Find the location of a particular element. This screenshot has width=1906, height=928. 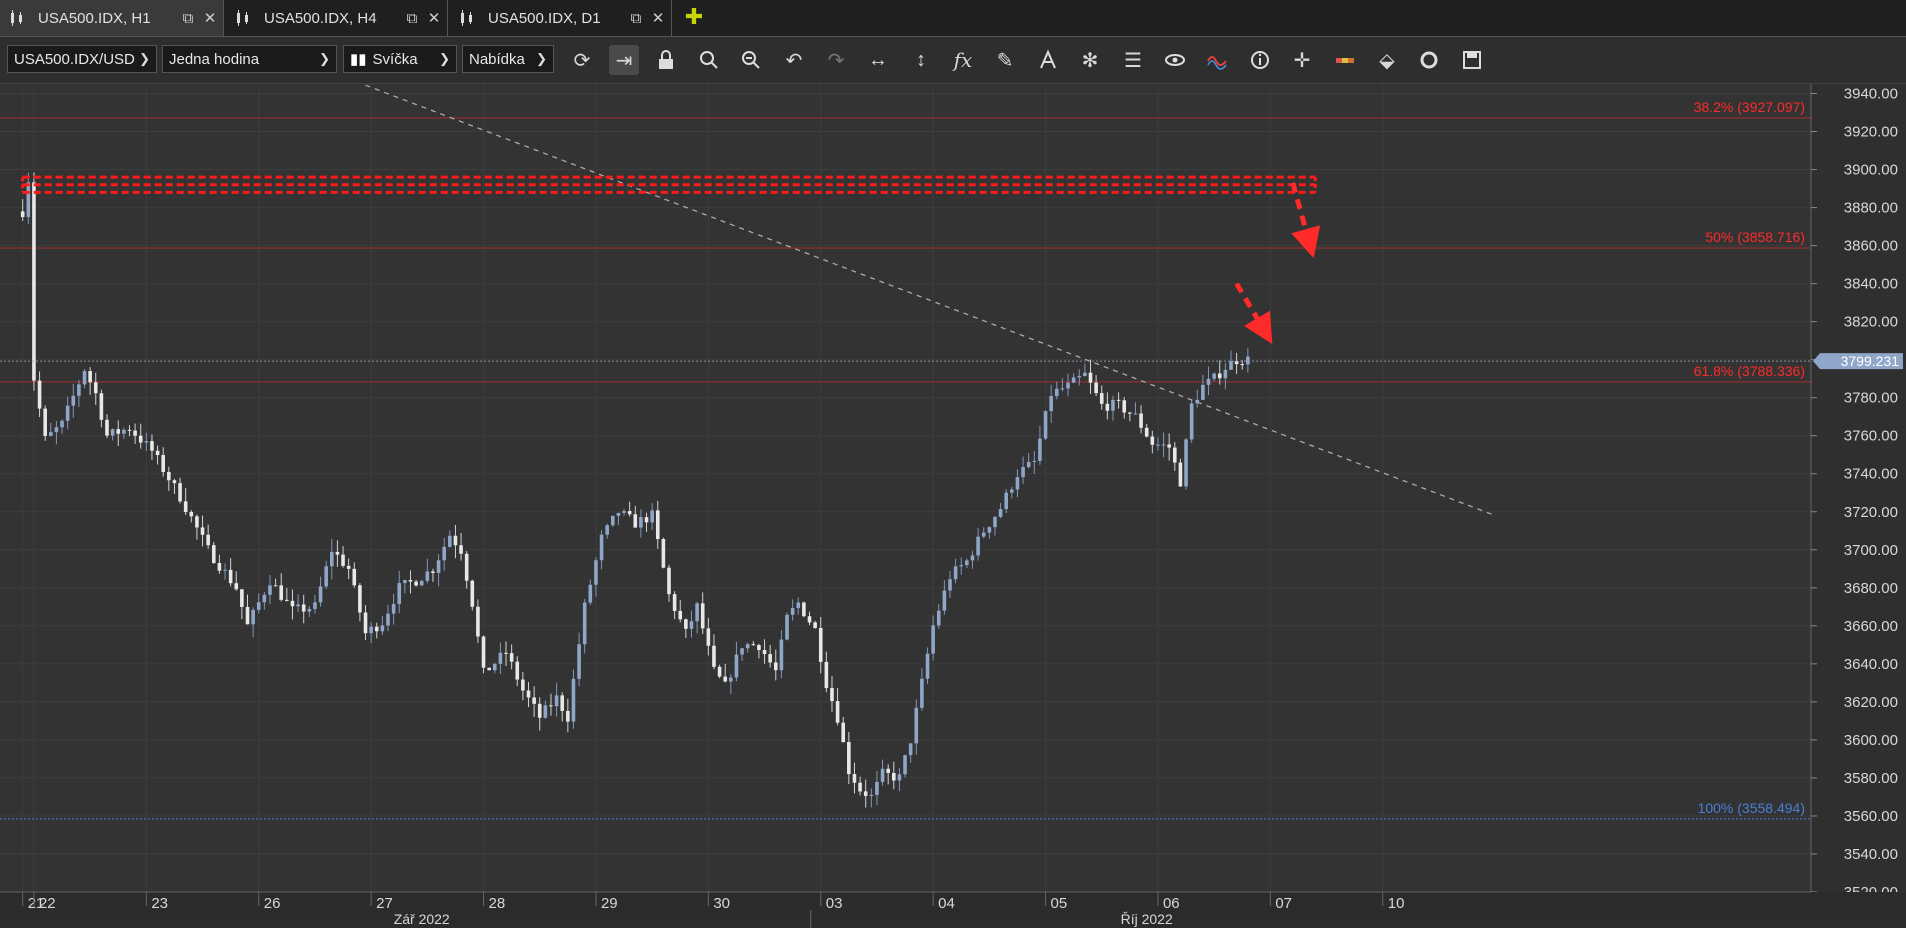

color-bar-icon is located at coordinates (1345, 60).